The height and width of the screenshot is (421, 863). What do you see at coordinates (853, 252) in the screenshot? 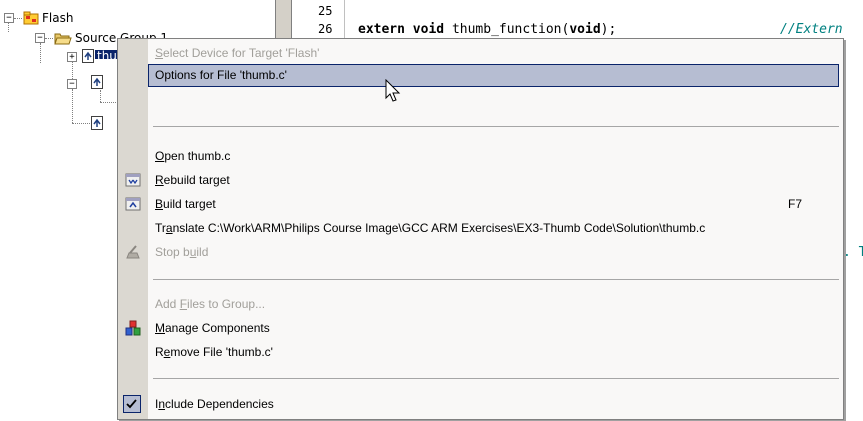
I see `code-fragment: . T` at bounding box center [853, 252].